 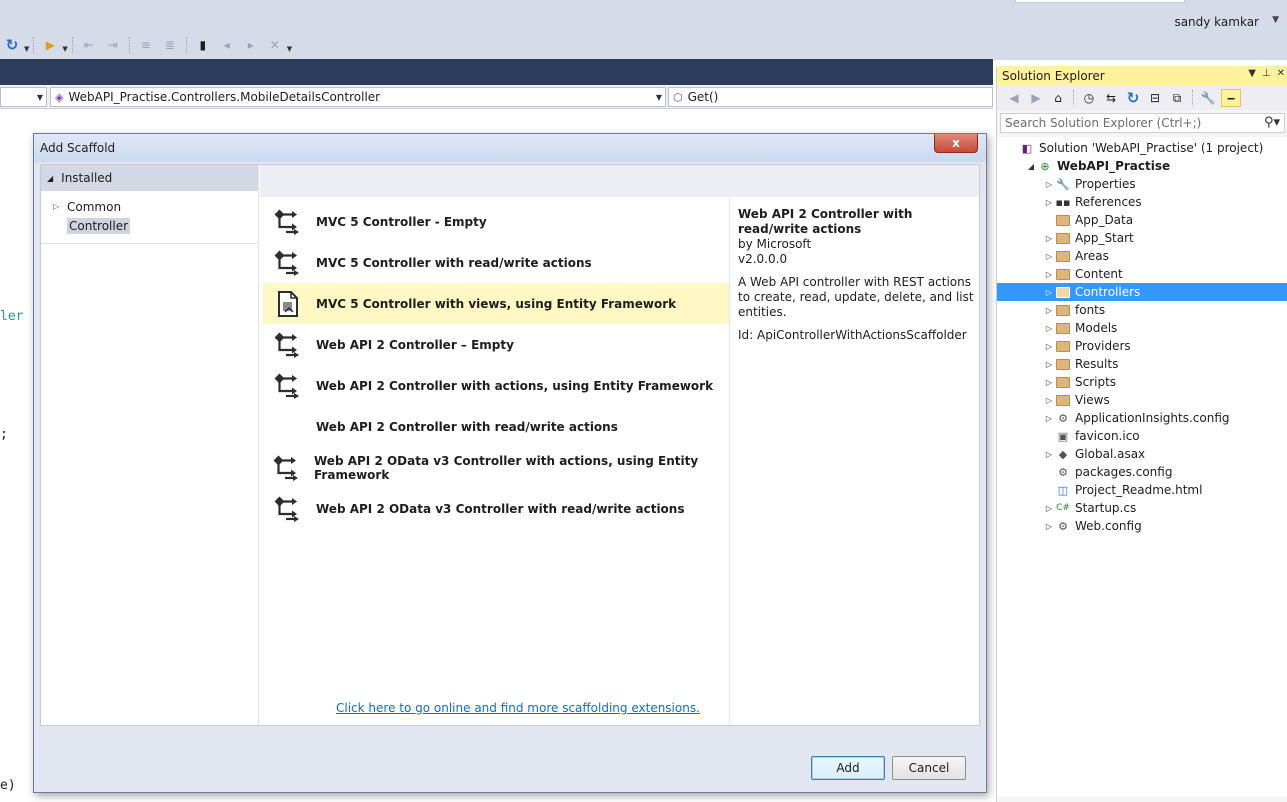 What do you see at coordinates (1266, 73) in the screenshot?
I see `pin-icon: ⊥` at bounding box center [1266, 73].